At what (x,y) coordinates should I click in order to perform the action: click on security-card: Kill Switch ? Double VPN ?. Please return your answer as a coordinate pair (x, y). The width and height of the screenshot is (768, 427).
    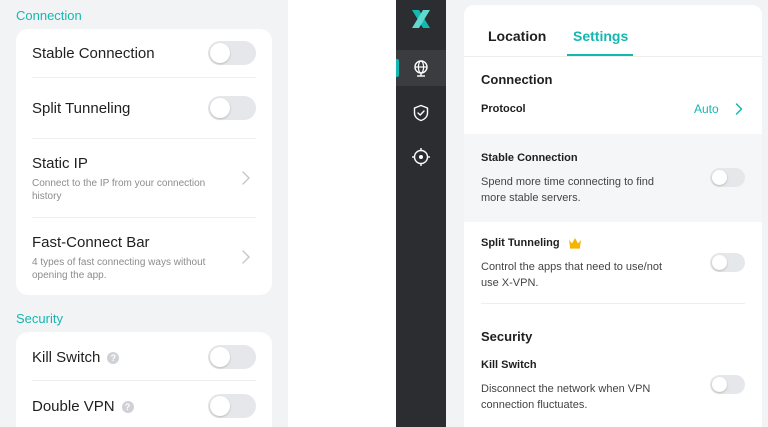
    Looking at the image, I should click on (144, 379).